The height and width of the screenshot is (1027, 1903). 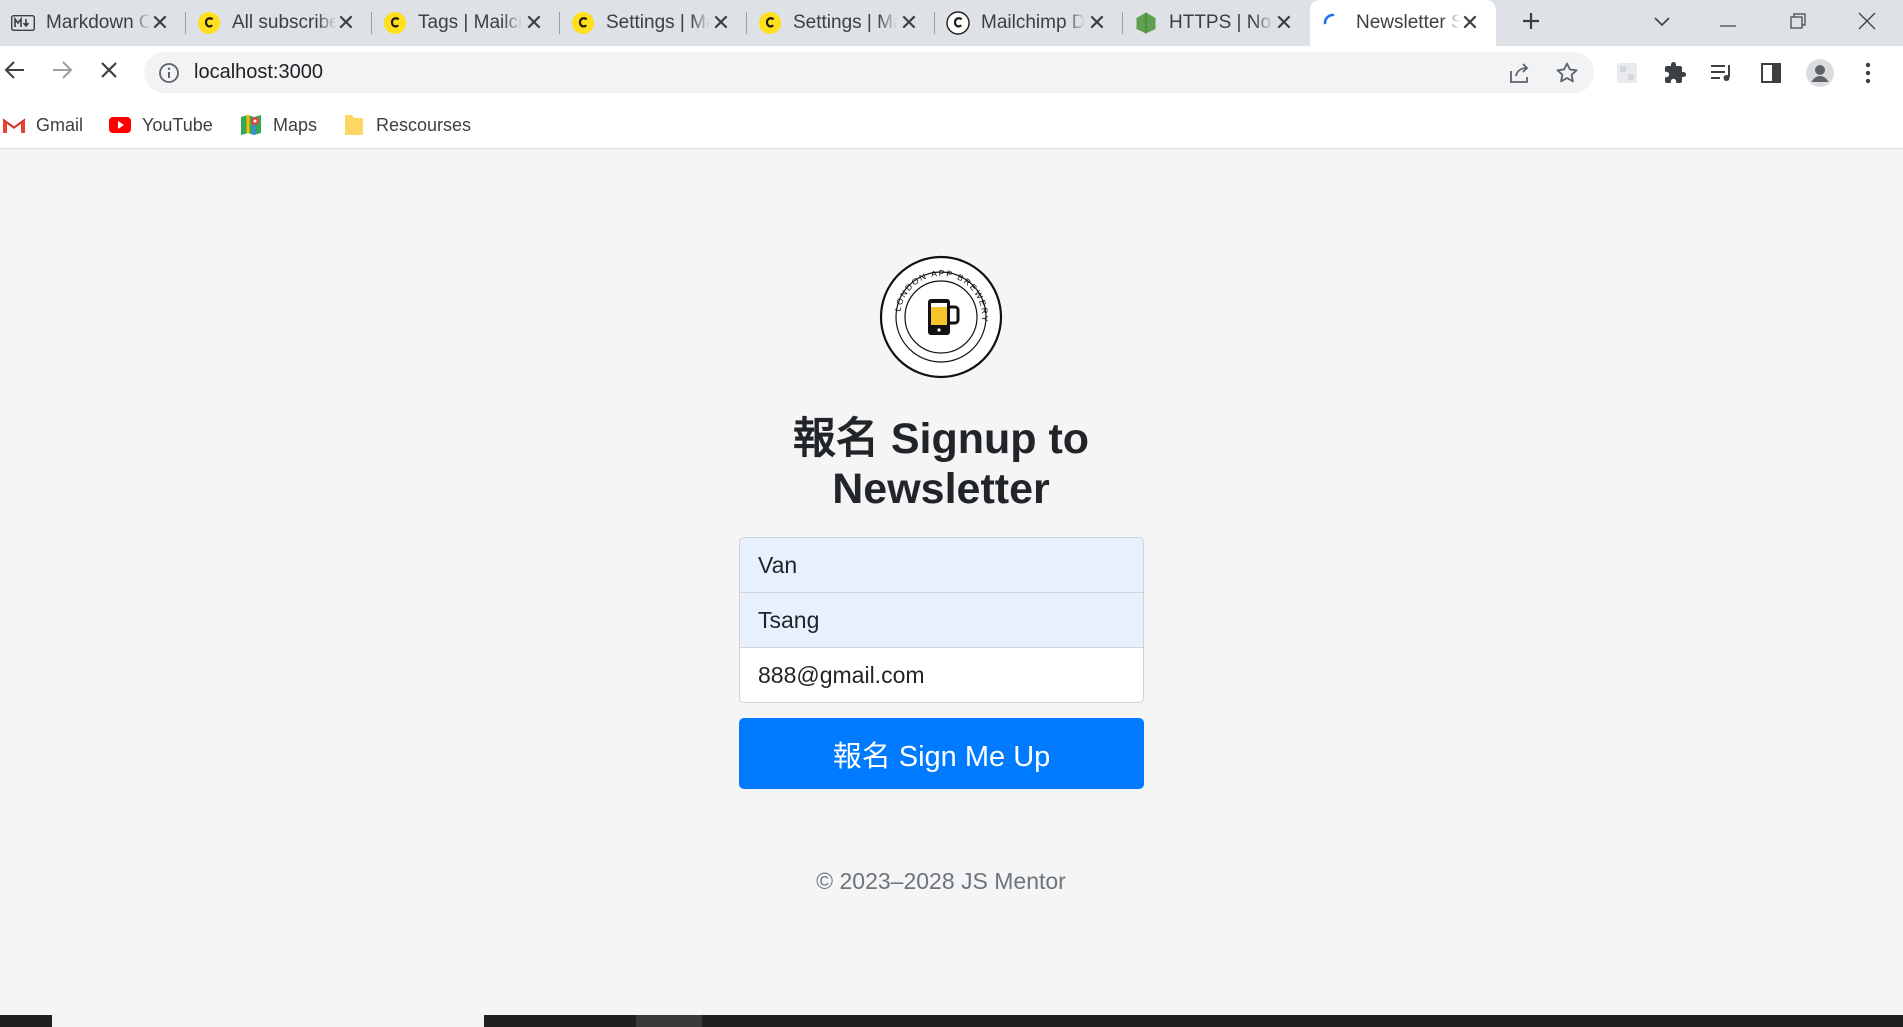 What do you see at coordinates (1722, 73) in the screenshot?
I see `media-control-icon` at bounding box center [1722, 73].